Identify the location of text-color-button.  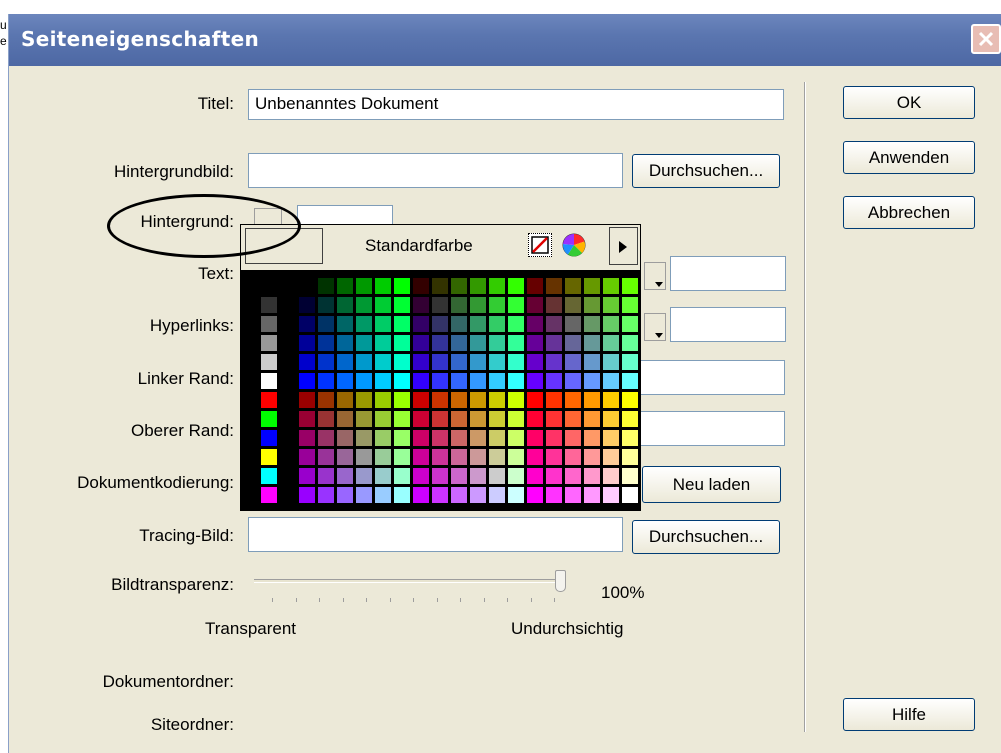
(655, 276).